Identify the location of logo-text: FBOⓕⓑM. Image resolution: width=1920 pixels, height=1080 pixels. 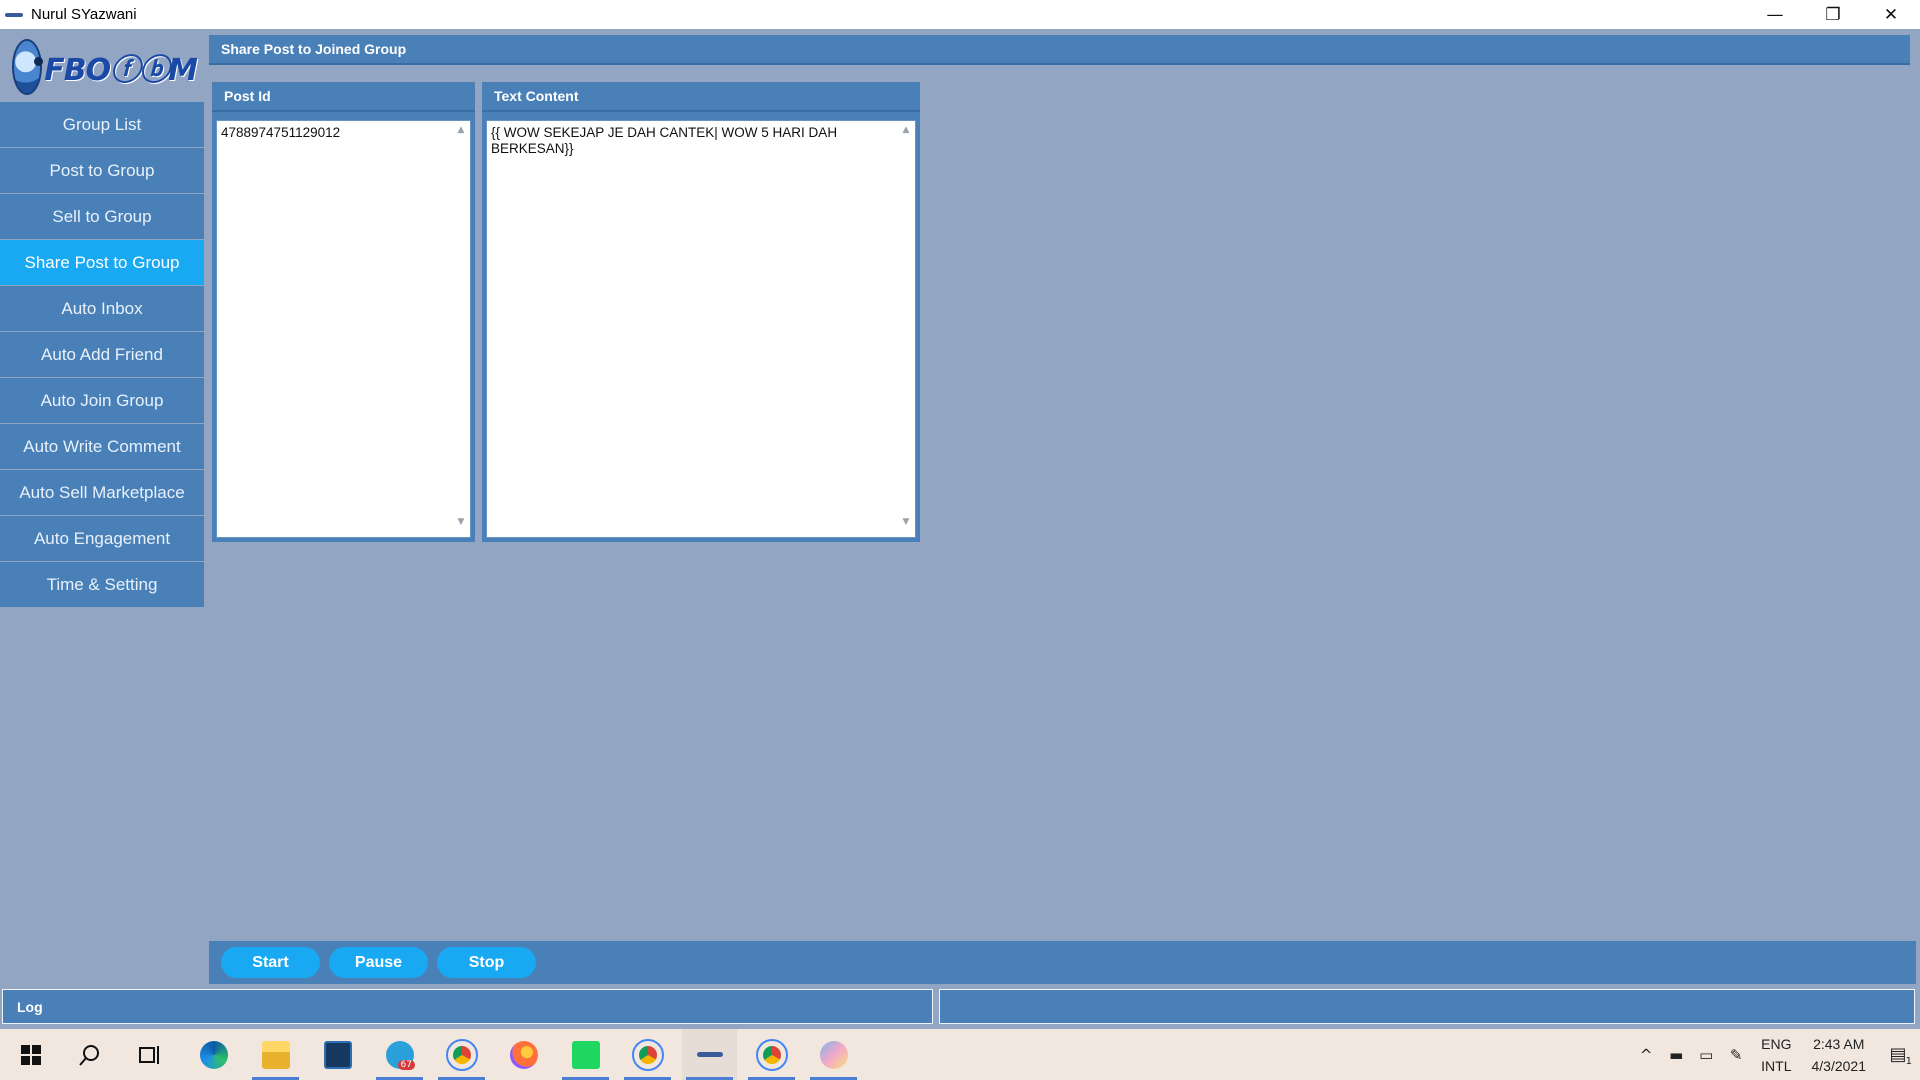
(121, 70).